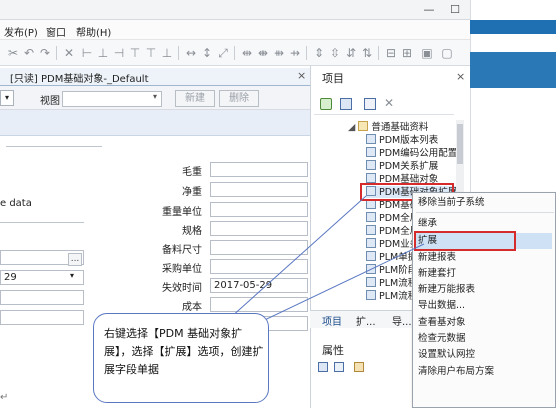  What do you see at coordinates (4, 397) in the screenshot?
I see `paragraph-mark-icon: ↵` at bounding box center [4, 397].